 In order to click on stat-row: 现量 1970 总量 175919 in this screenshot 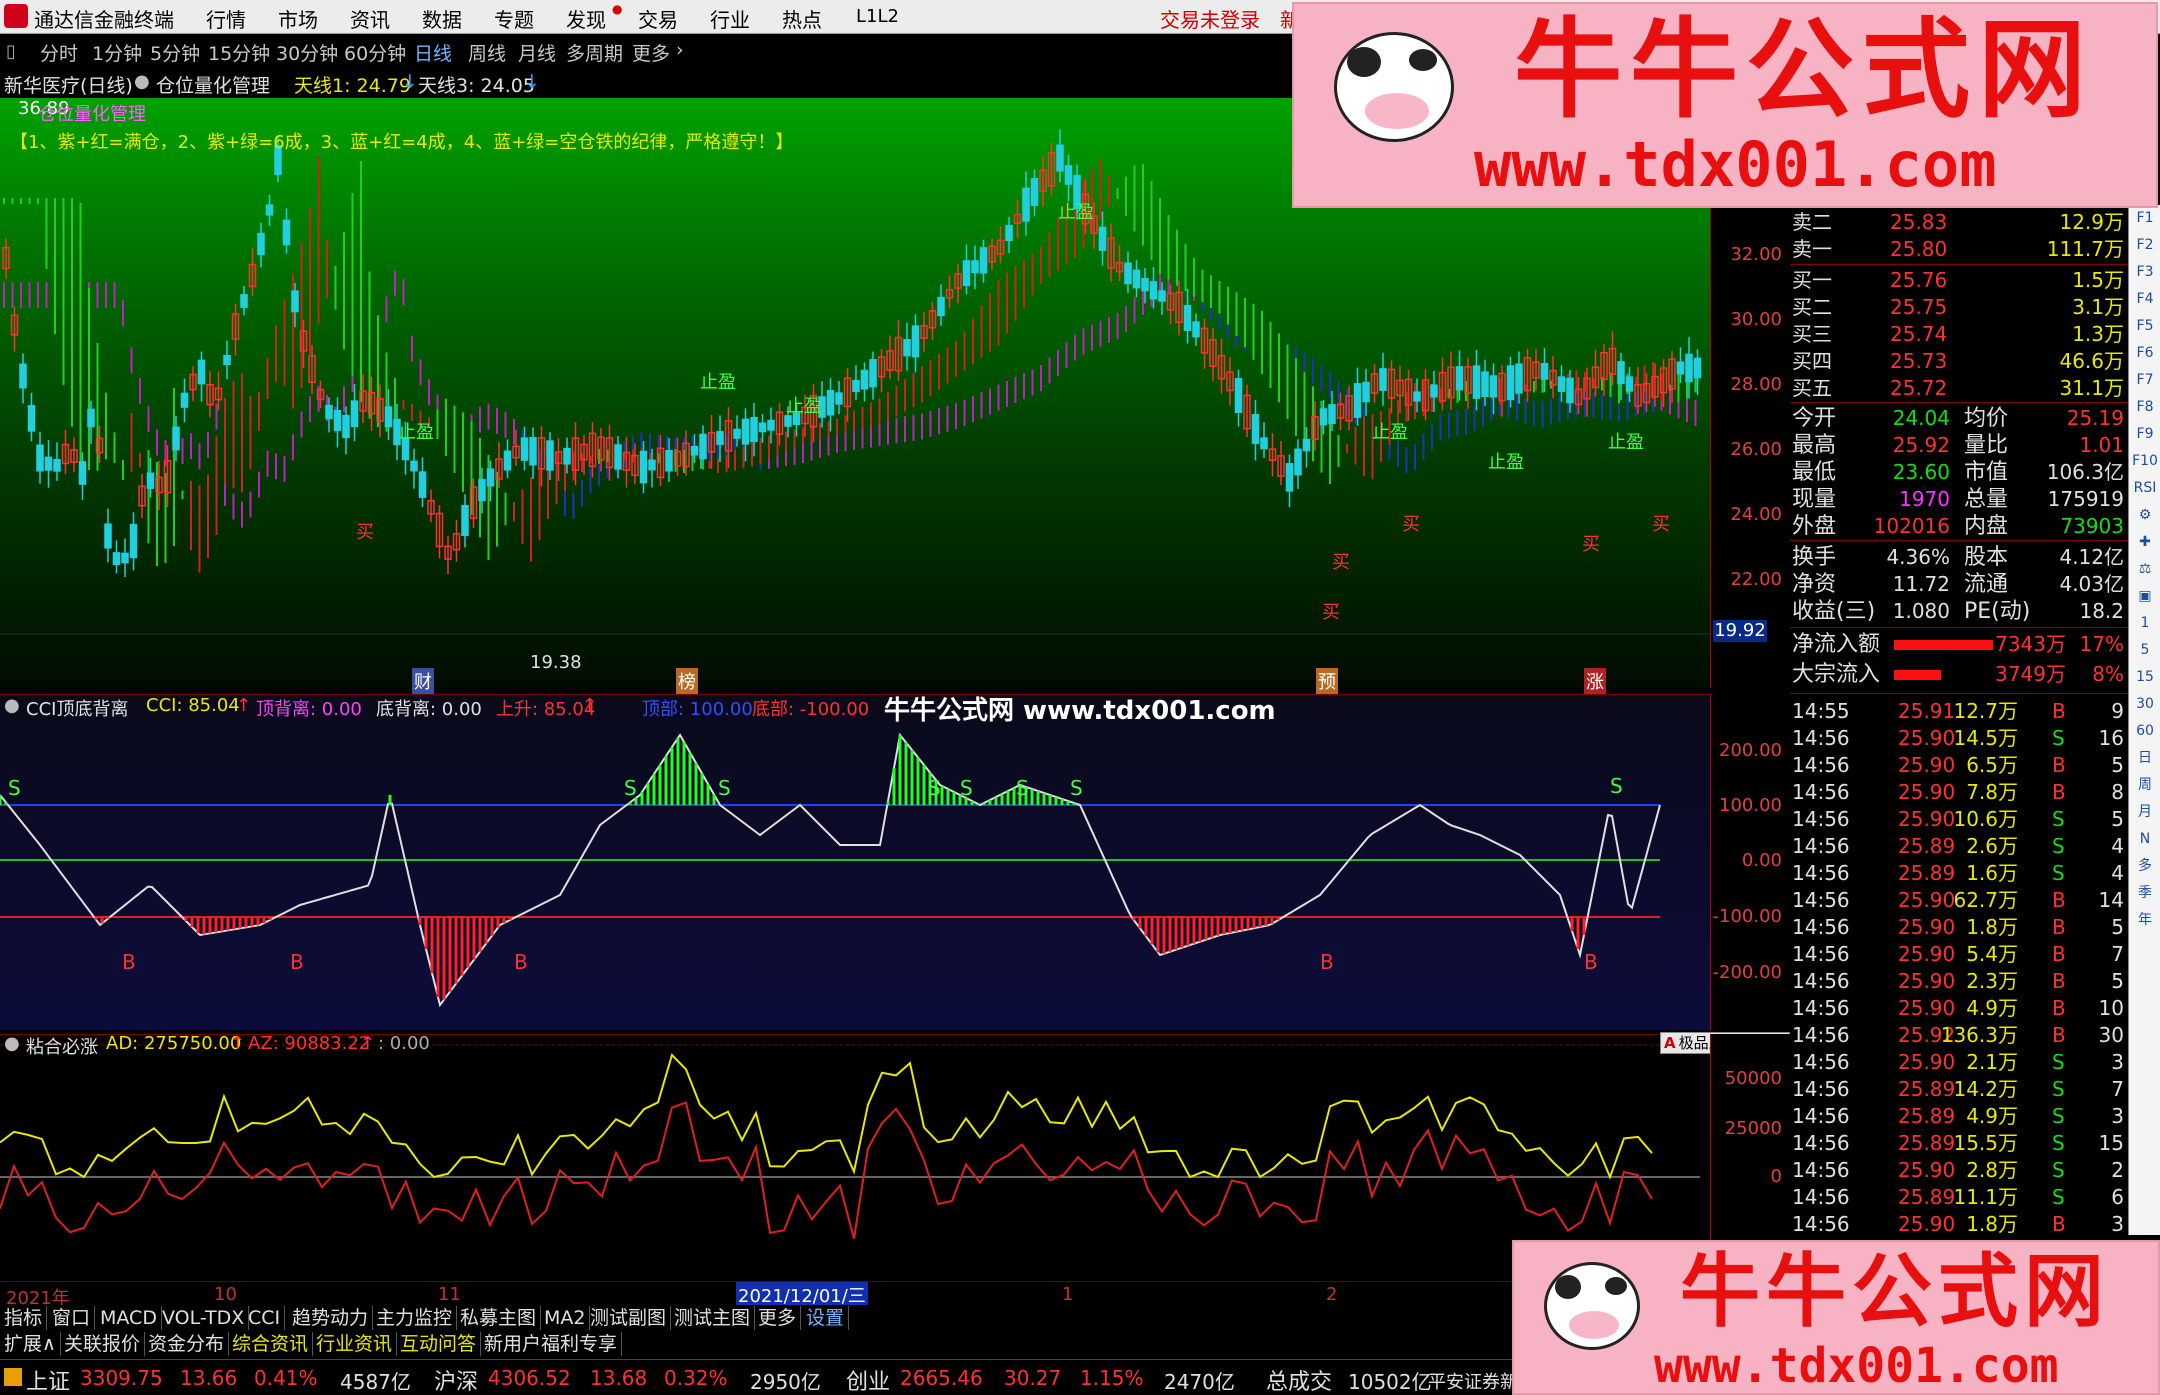, I will do `click(1960, 499)`.